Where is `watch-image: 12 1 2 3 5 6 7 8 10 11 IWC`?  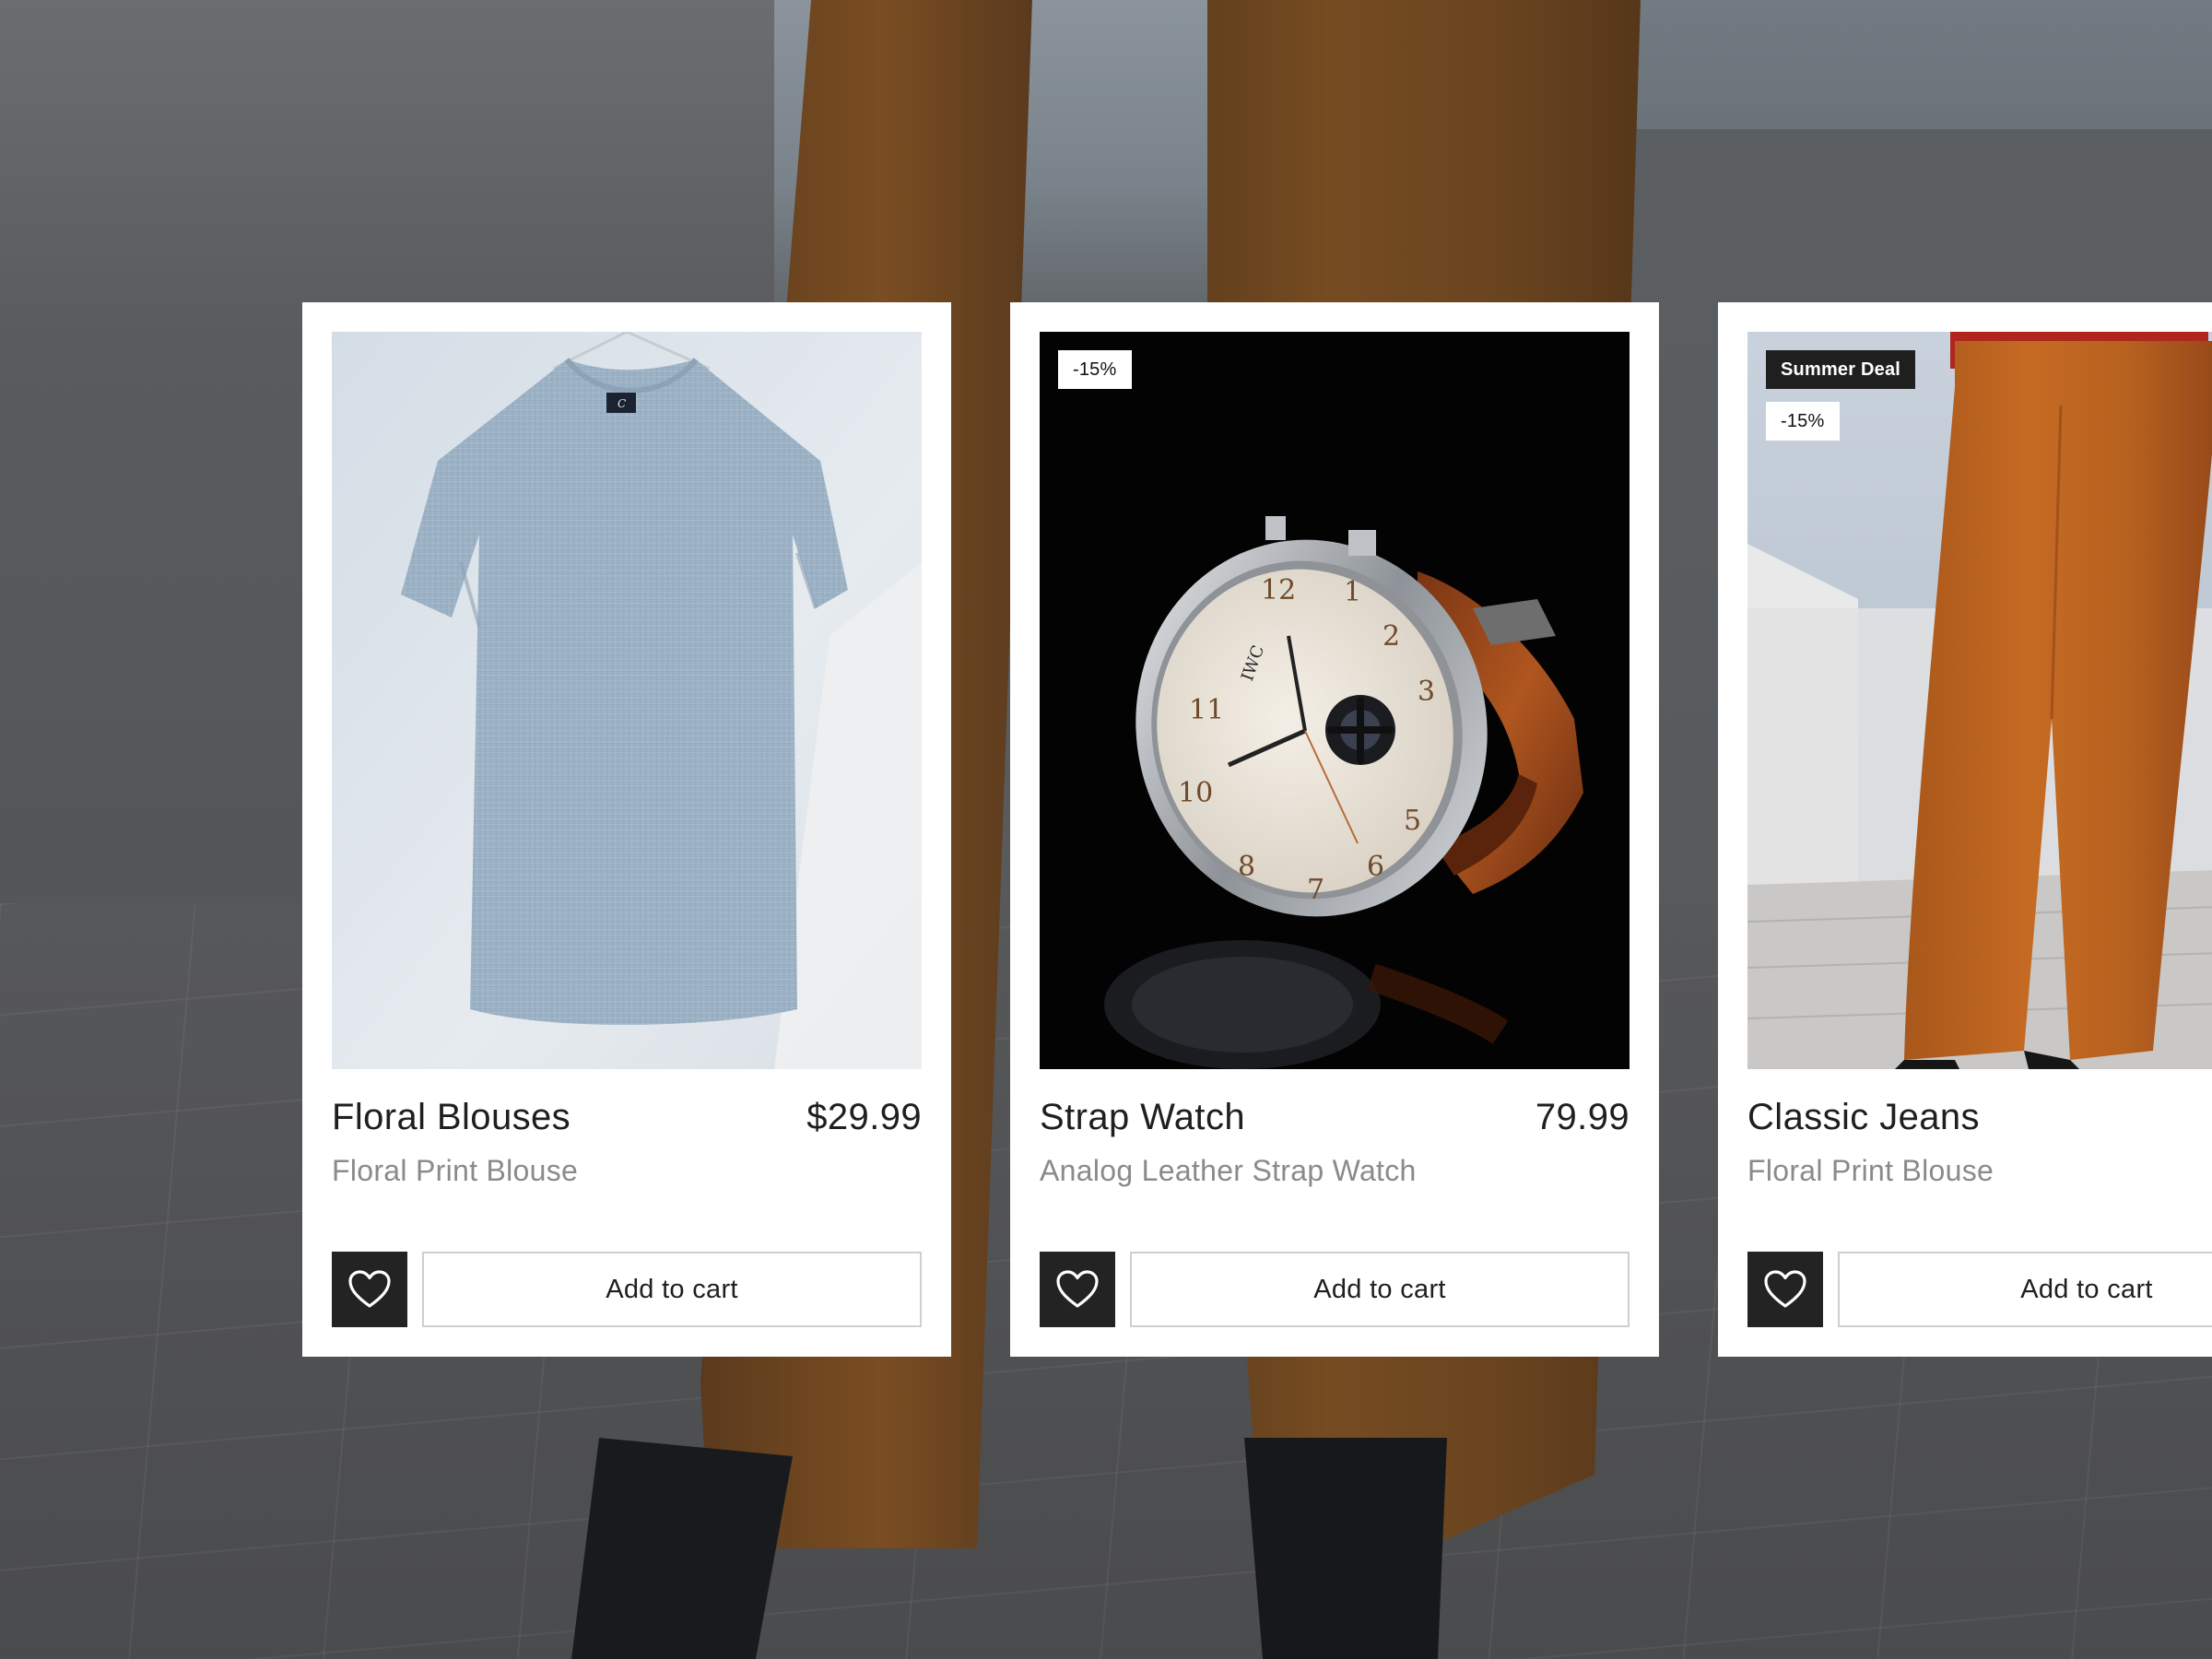 watch-image: 12 1 2 3 5 6 7 8 10 11 IWC is located at coordinates (1335, 700).